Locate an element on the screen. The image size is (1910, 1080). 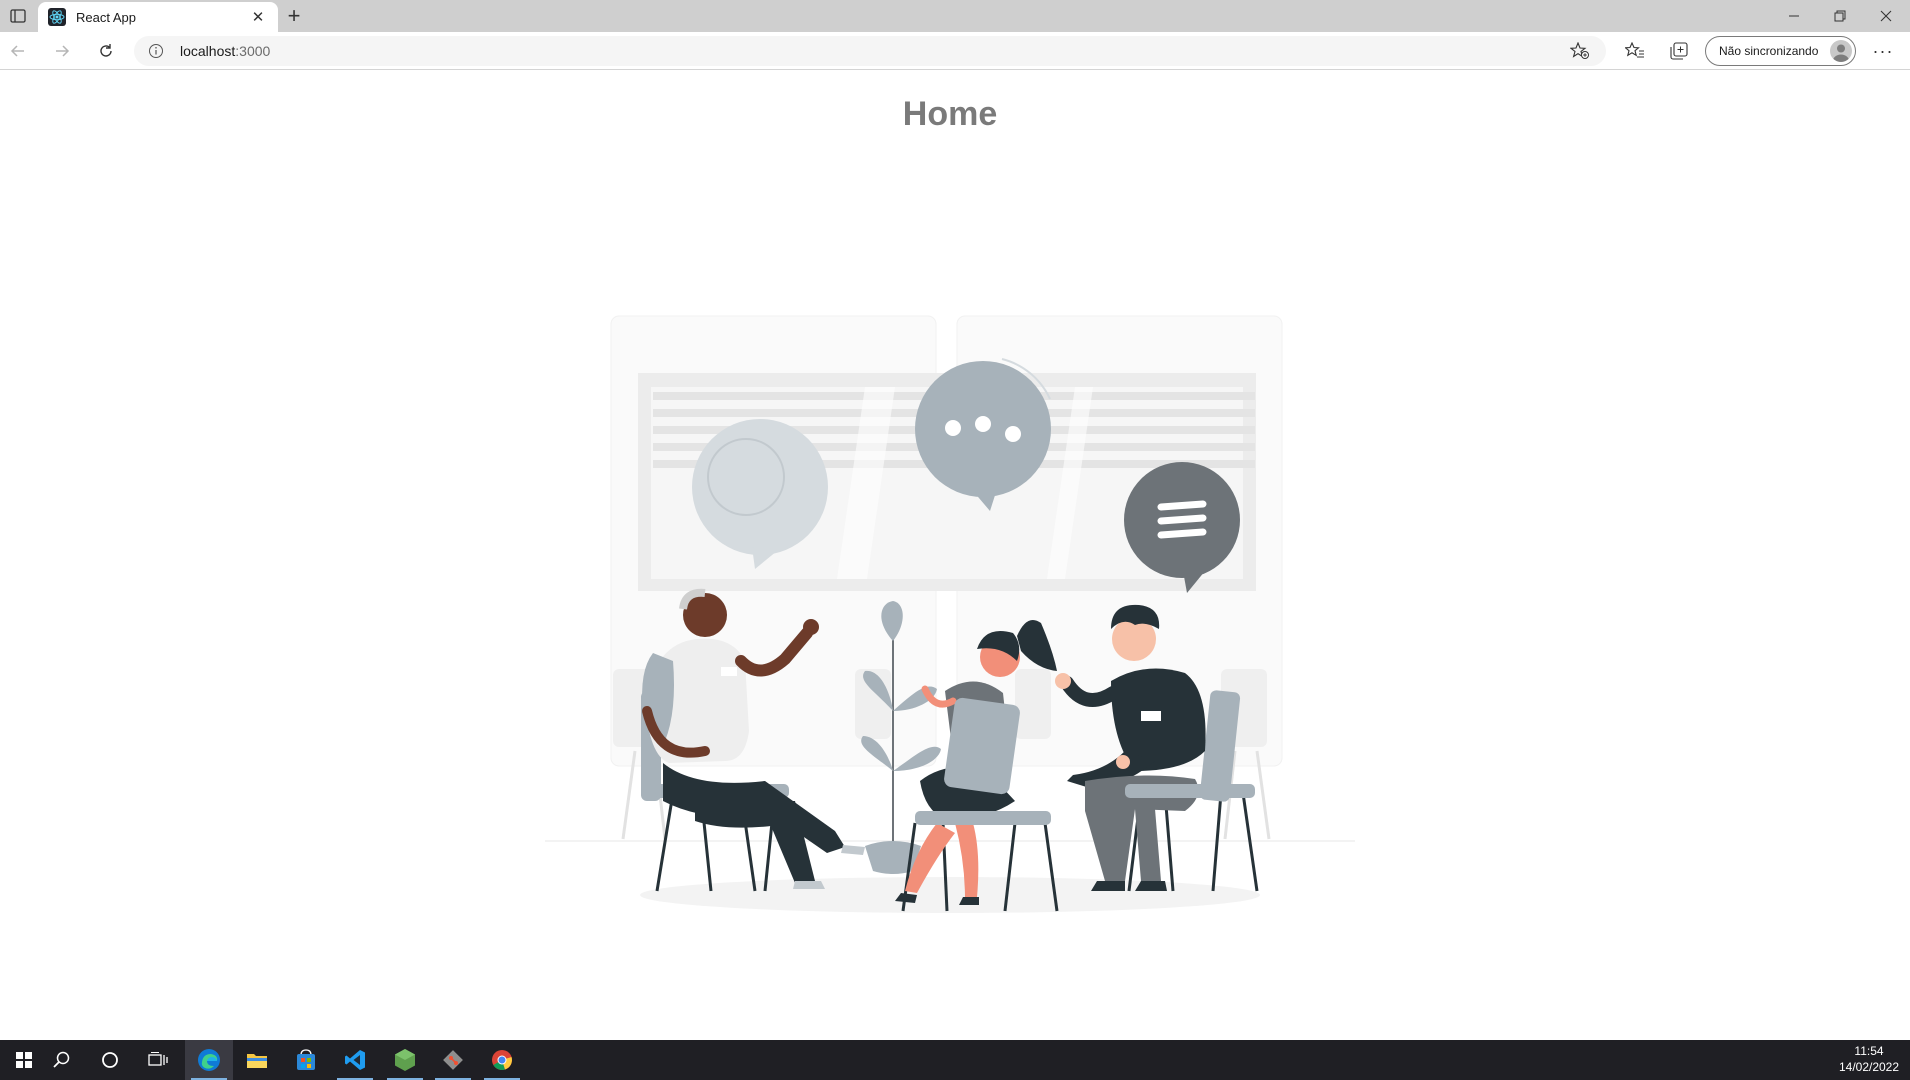
windows-taskbar: 11:54 14/02/2022 is located at coordinates (955, 1060).